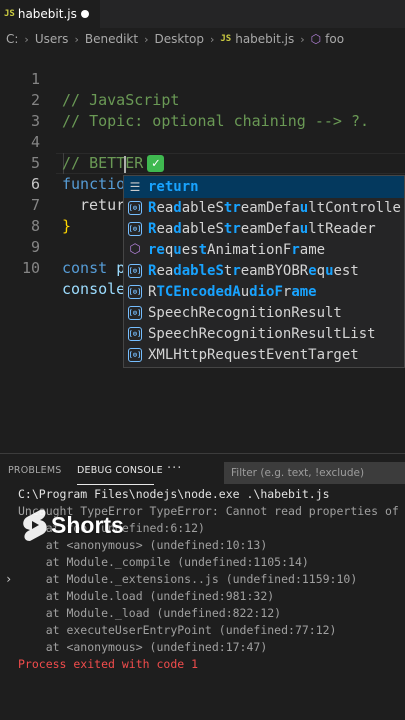 The width and height of the screenshot is (405, 720). Describe the element at coordinates (314, 473) in the screenshot. I see `console-filter-input: Filter (e.g. text, !exclude)` at that location.